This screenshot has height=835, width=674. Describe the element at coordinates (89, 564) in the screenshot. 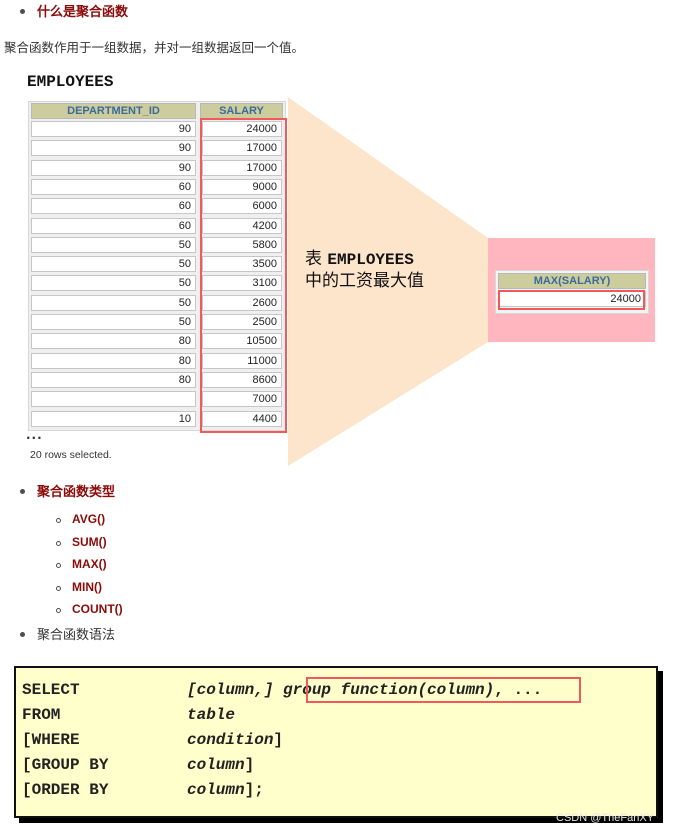

I see `function-item: MAX()` at that location.